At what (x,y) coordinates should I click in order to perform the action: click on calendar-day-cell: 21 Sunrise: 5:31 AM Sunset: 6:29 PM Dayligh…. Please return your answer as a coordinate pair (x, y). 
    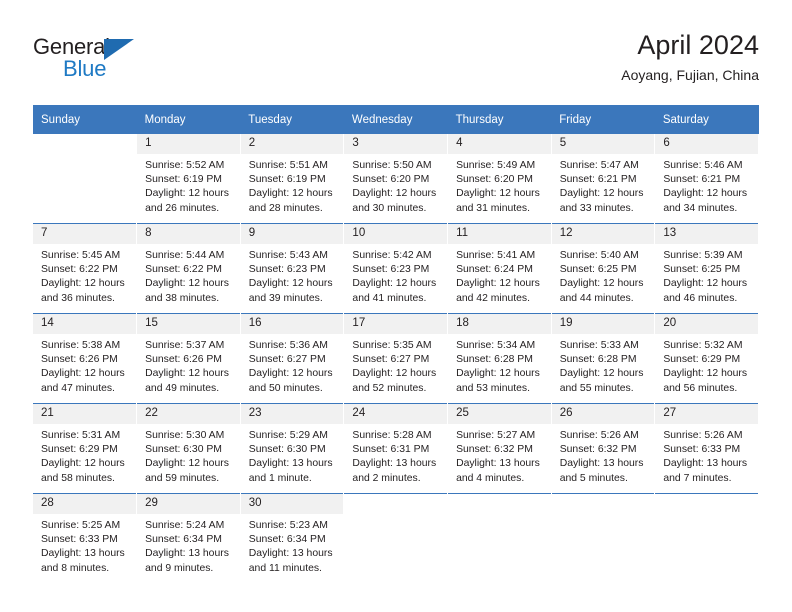
    Looking at the image, I should click on (85, 448).